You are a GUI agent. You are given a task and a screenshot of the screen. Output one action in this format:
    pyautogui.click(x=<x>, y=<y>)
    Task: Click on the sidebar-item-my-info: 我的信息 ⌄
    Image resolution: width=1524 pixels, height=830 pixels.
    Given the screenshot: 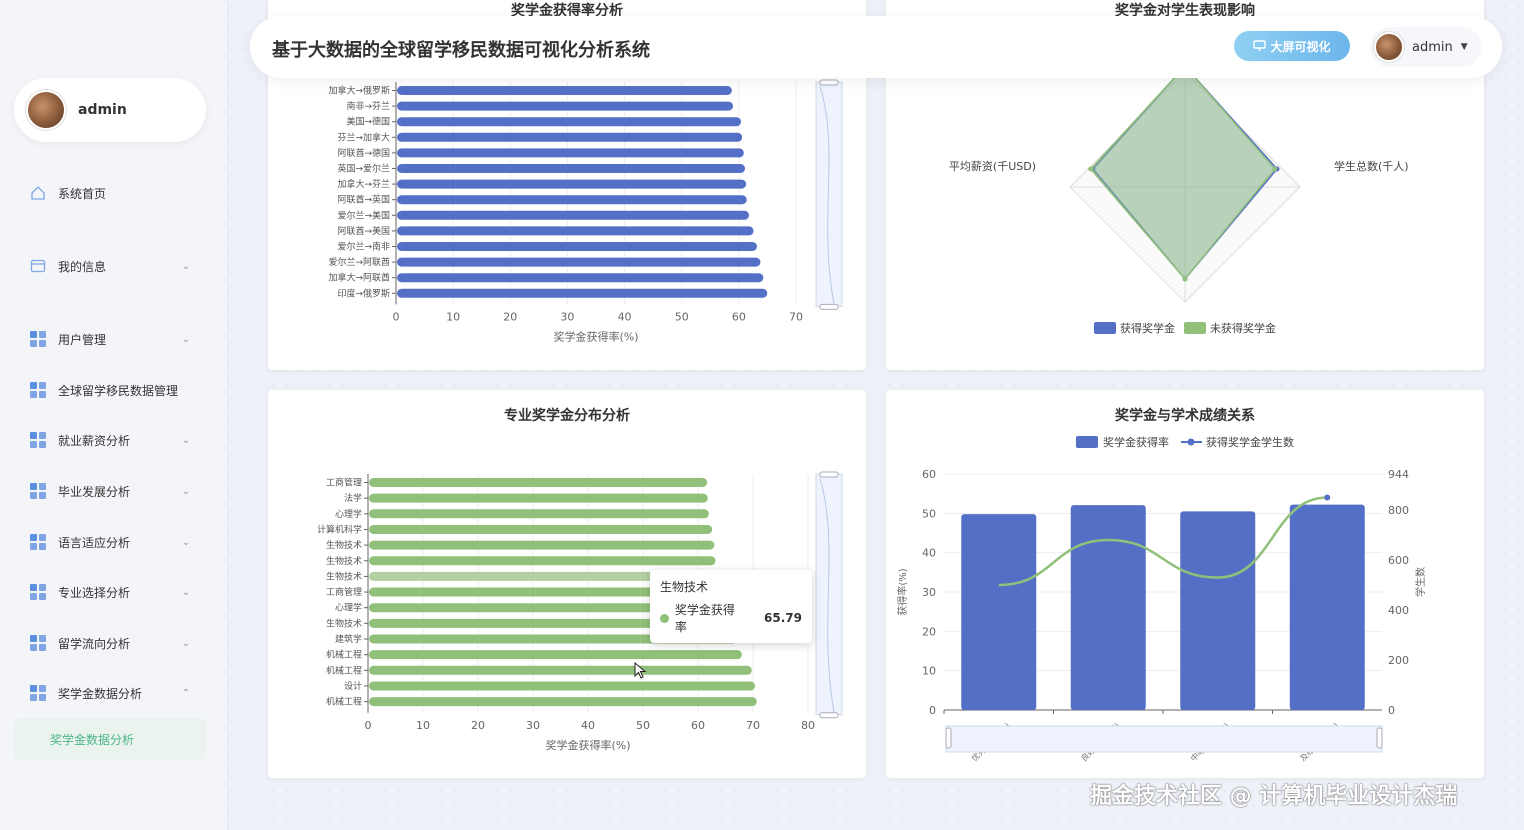 What is the action you would take?
    pyautogui.click(x=115, y=266)
    